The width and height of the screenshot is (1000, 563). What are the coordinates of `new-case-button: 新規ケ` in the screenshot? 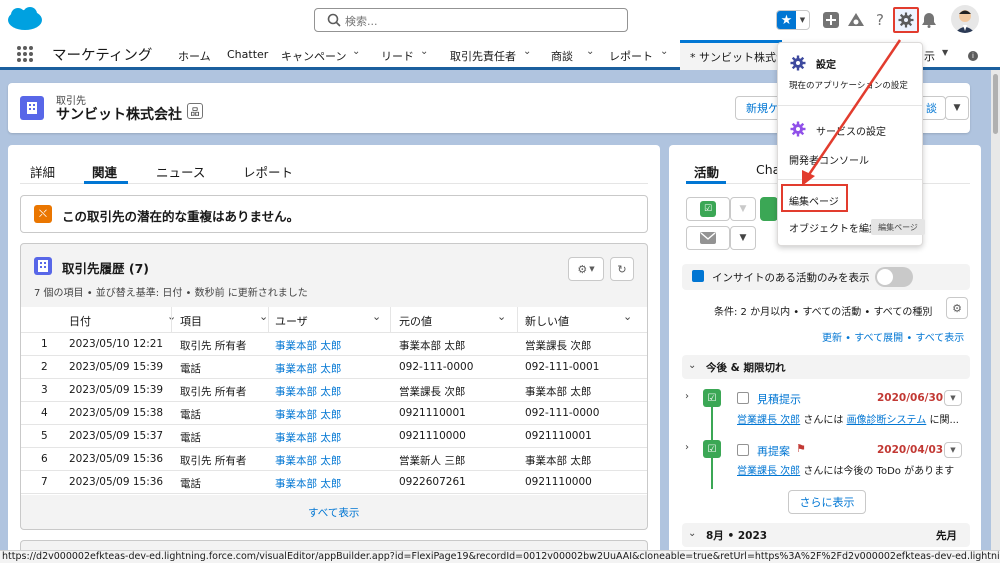 It's located at (758, 108).